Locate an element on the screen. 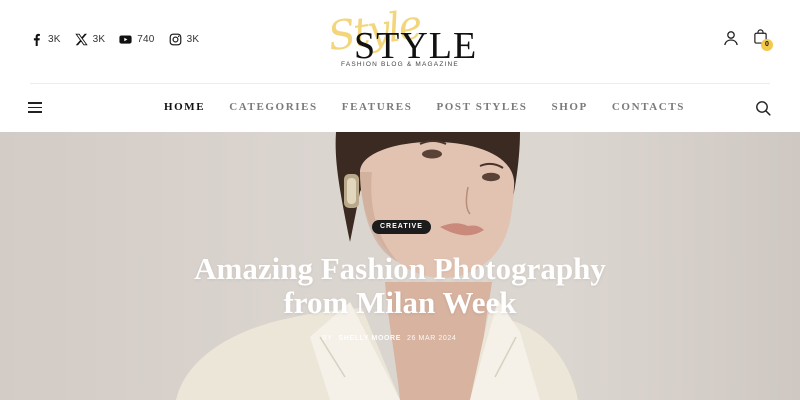 The width and height of the screenshot is (800, 400). social-instagram: 3K is located at coordinates (184, 39).